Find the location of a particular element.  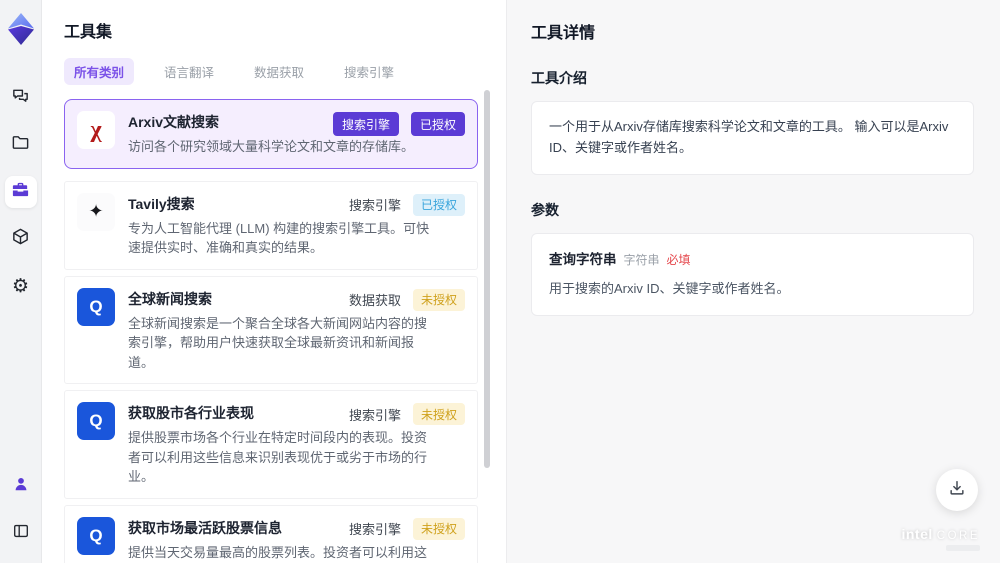

category-badge: 搜索引擎 is located at coordinates (365, 124).